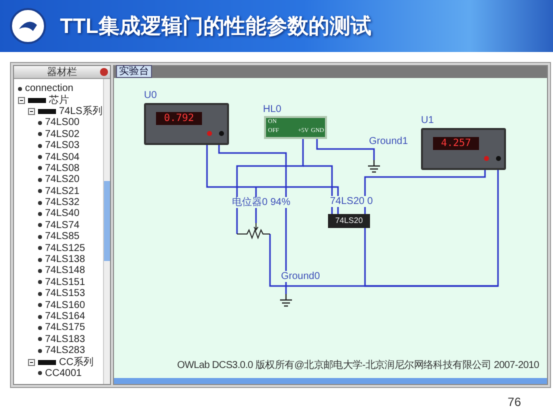  Describe the element at coordinates (80, 111) in the screenshot. I see `tree-item: 74LS系列` at that location.